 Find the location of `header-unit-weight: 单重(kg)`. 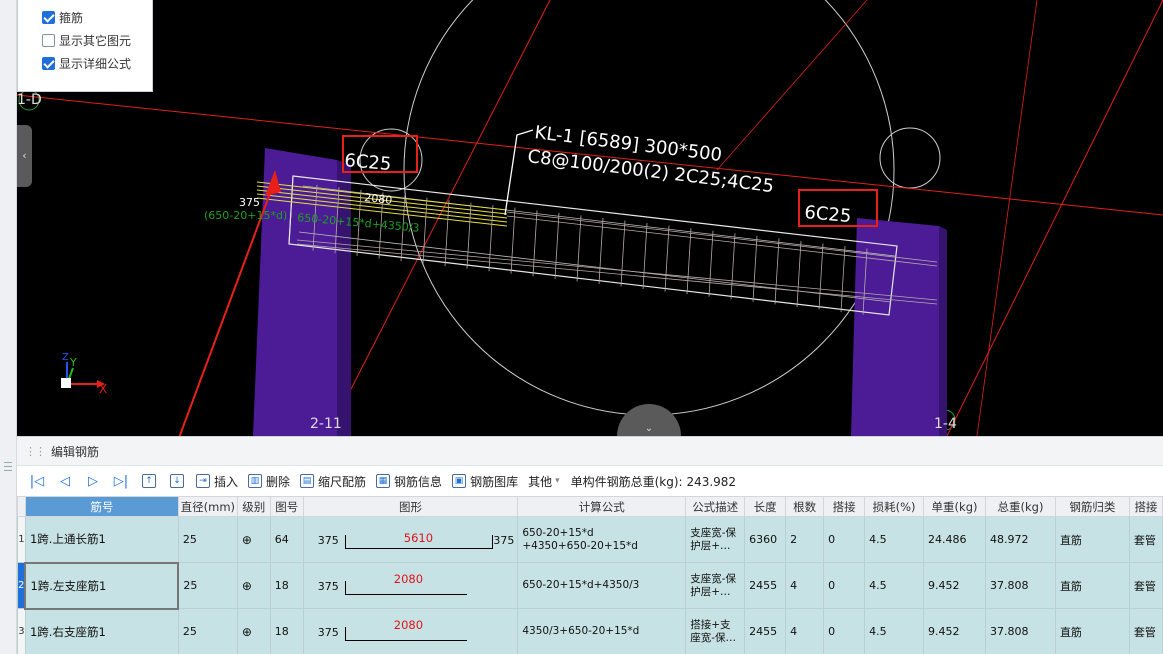

header-unit-weight: 单重(kg) is located at coordinates (954, 506).